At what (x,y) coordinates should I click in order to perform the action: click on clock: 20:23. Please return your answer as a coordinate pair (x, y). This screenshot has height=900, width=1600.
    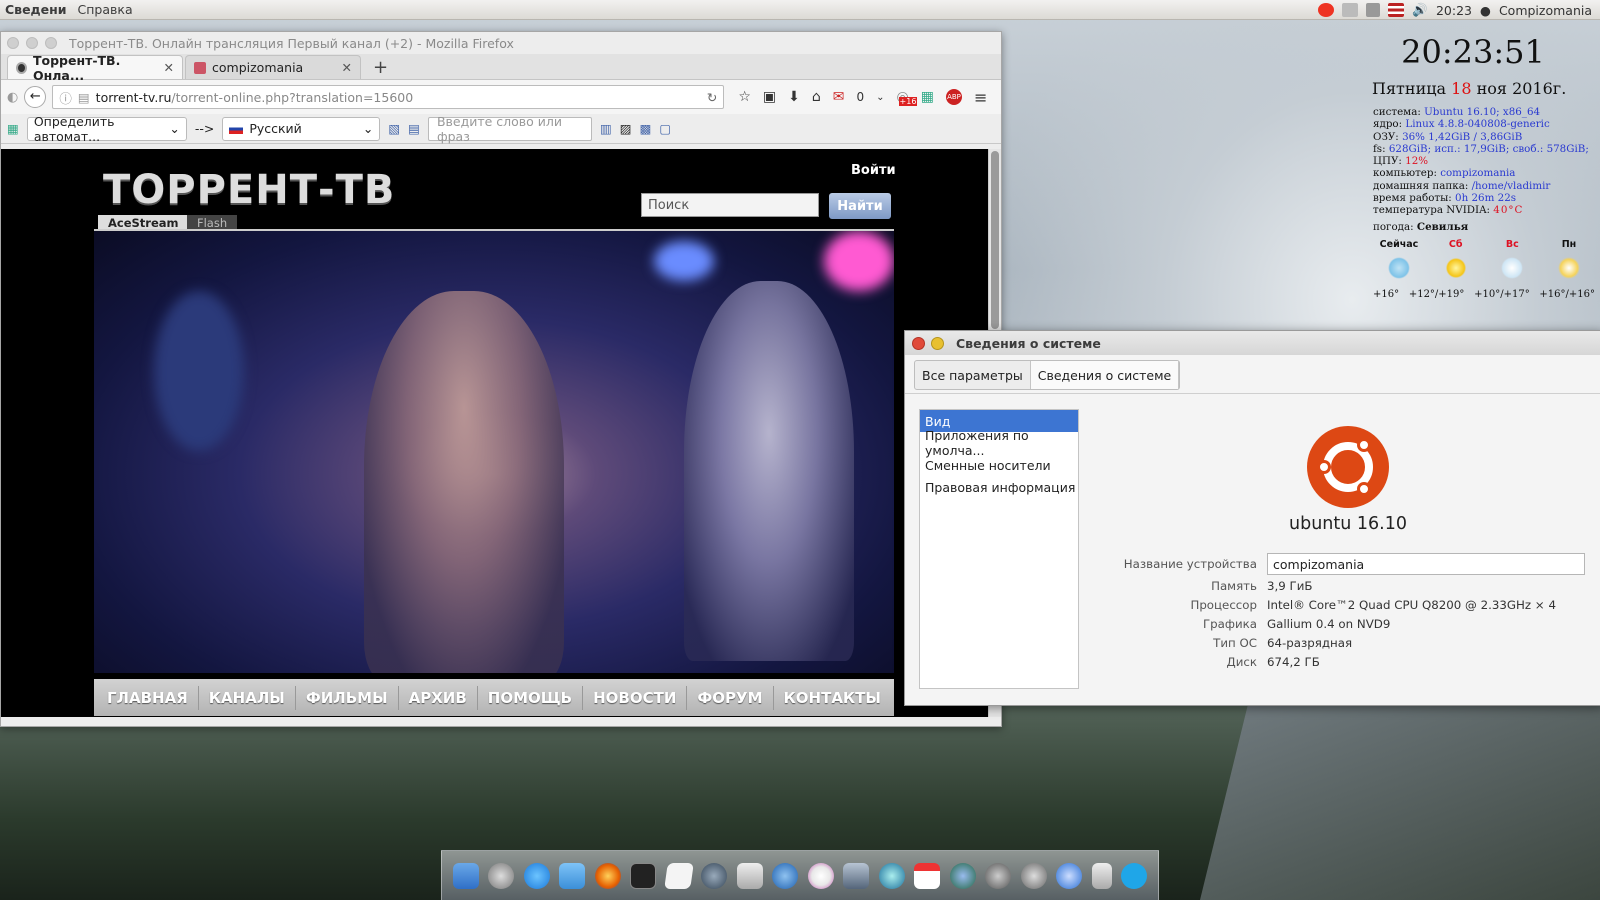
    Looking at the image, I should click on (1454, 10).